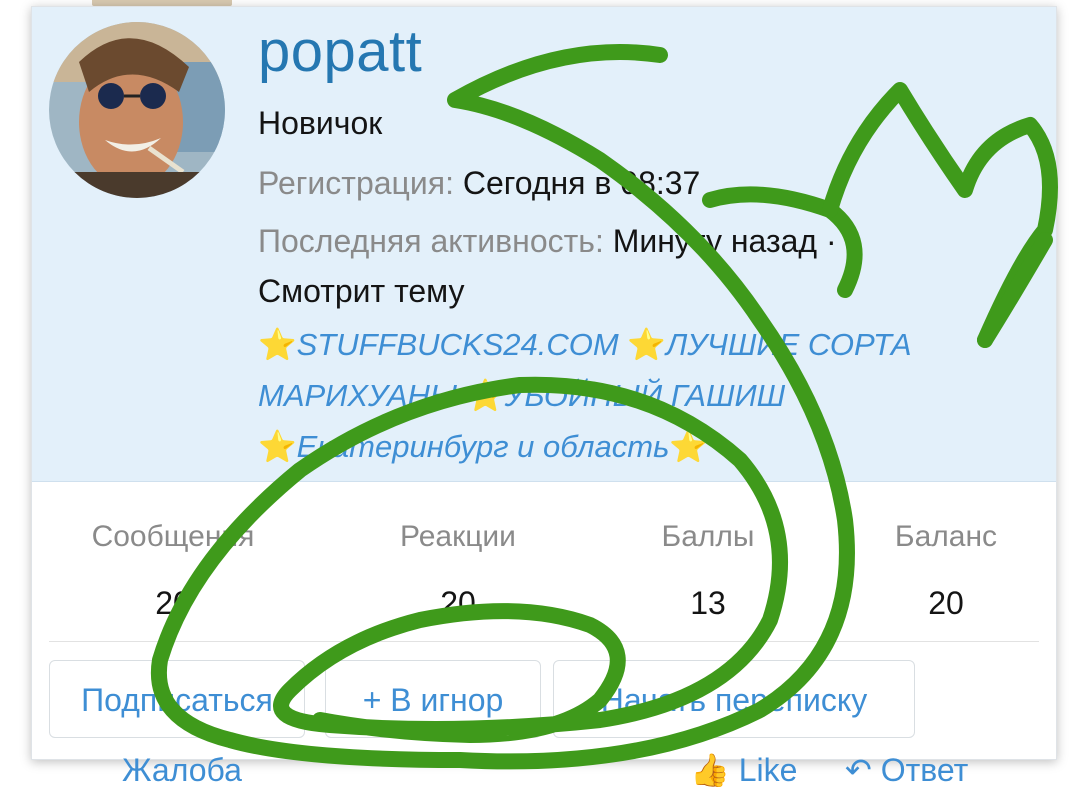 This screenshot has height=790, width=1080. I want to click on thread-title-part: УБОЙНЫЙ ГАШИШ, so click(645, 395).